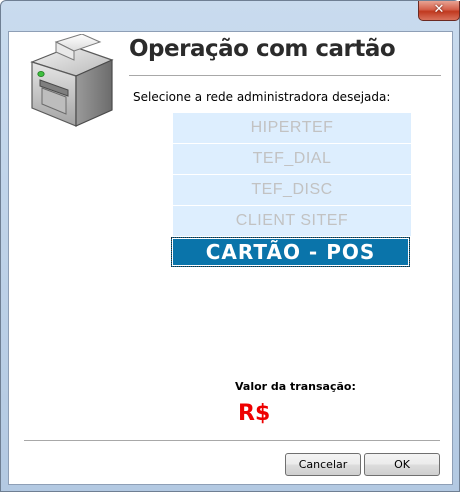 The height and width of the screenshot is (492, 460). I want to click on network-option-tef-dial: TEF_DIAL, so click(292, 159).